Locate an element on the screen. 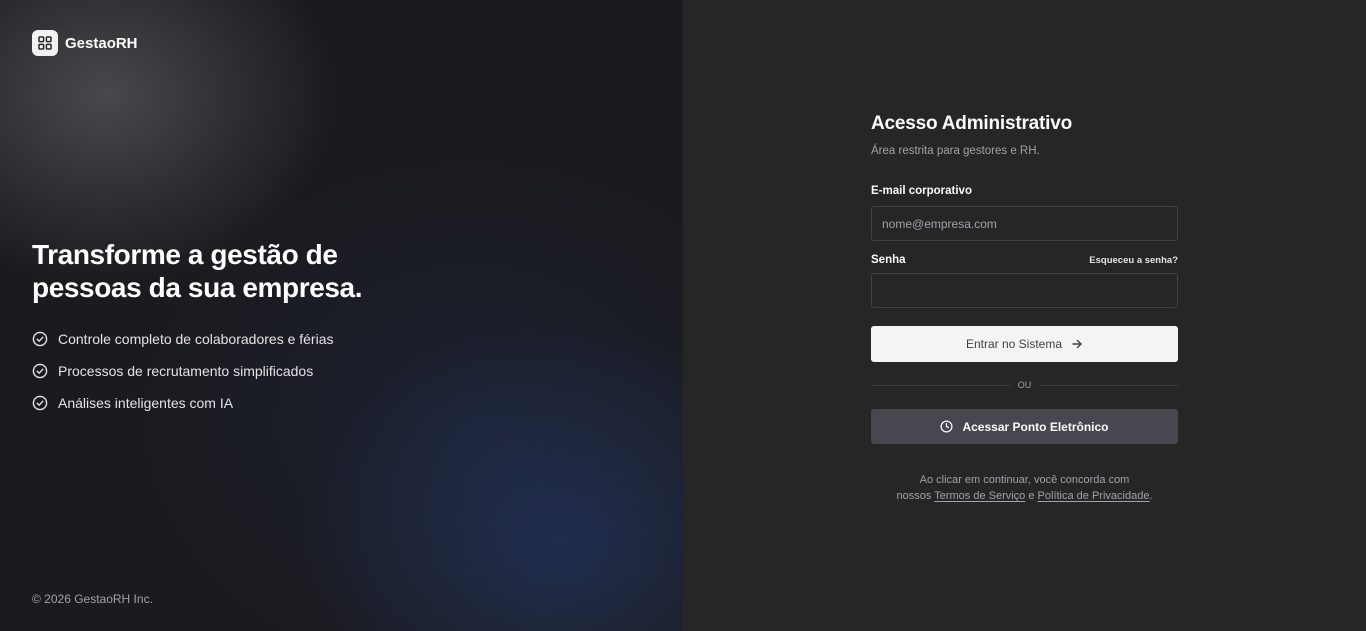  page-title: Acesso Administrativo is located at coordinates (971, 123).